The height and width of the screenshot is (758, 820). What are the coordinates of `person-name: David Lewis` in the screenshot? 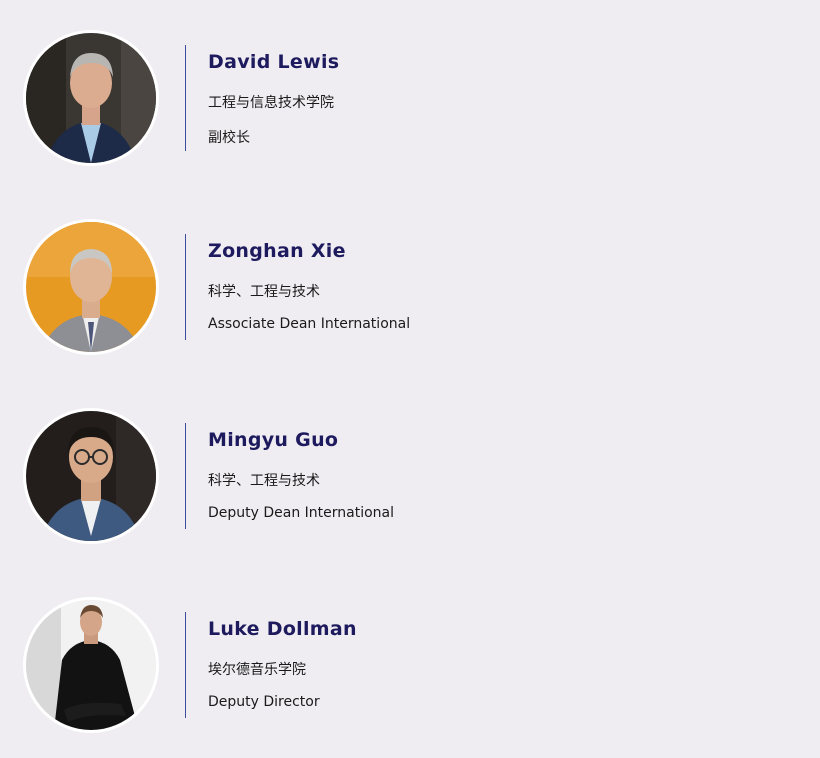 It's located at (274, 62).